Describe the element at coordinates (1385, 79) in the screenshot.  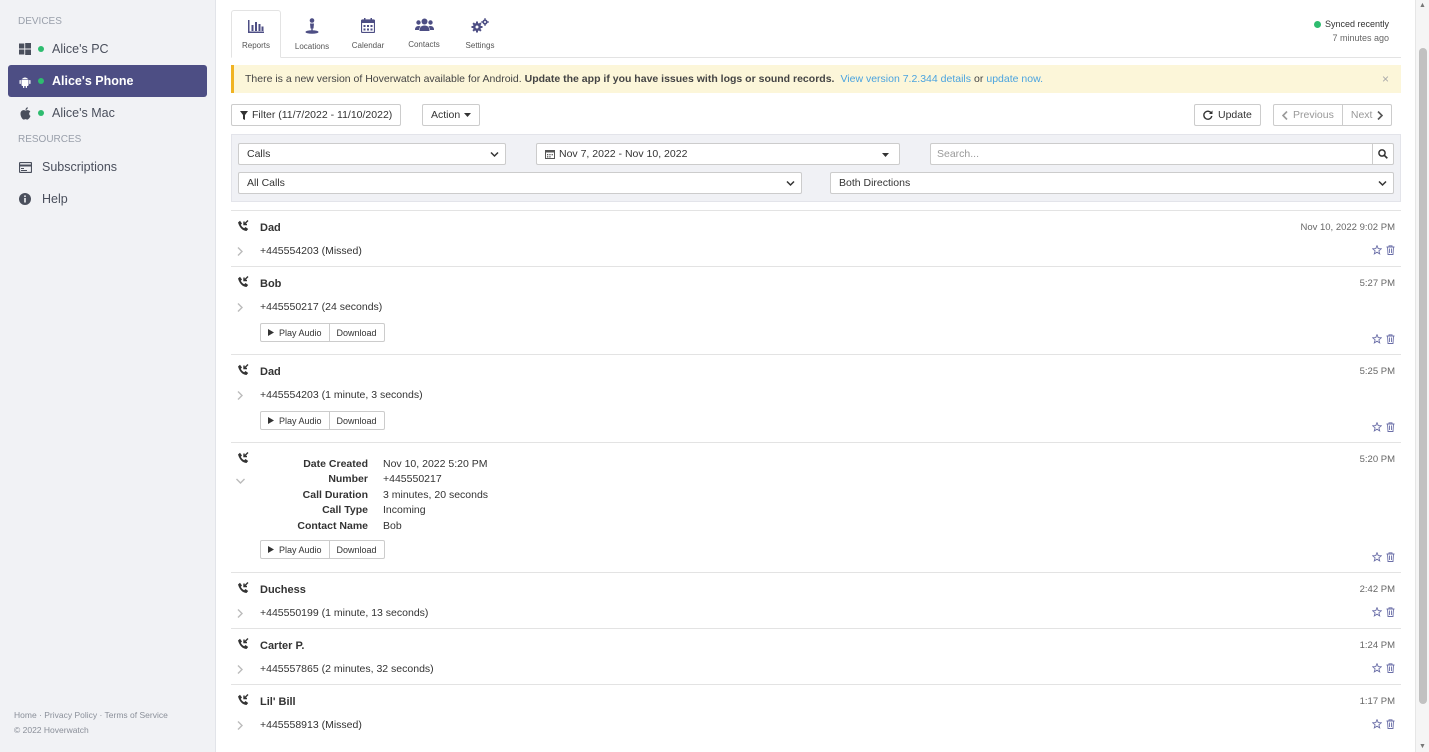
I see `close-icon: ×` at that location.